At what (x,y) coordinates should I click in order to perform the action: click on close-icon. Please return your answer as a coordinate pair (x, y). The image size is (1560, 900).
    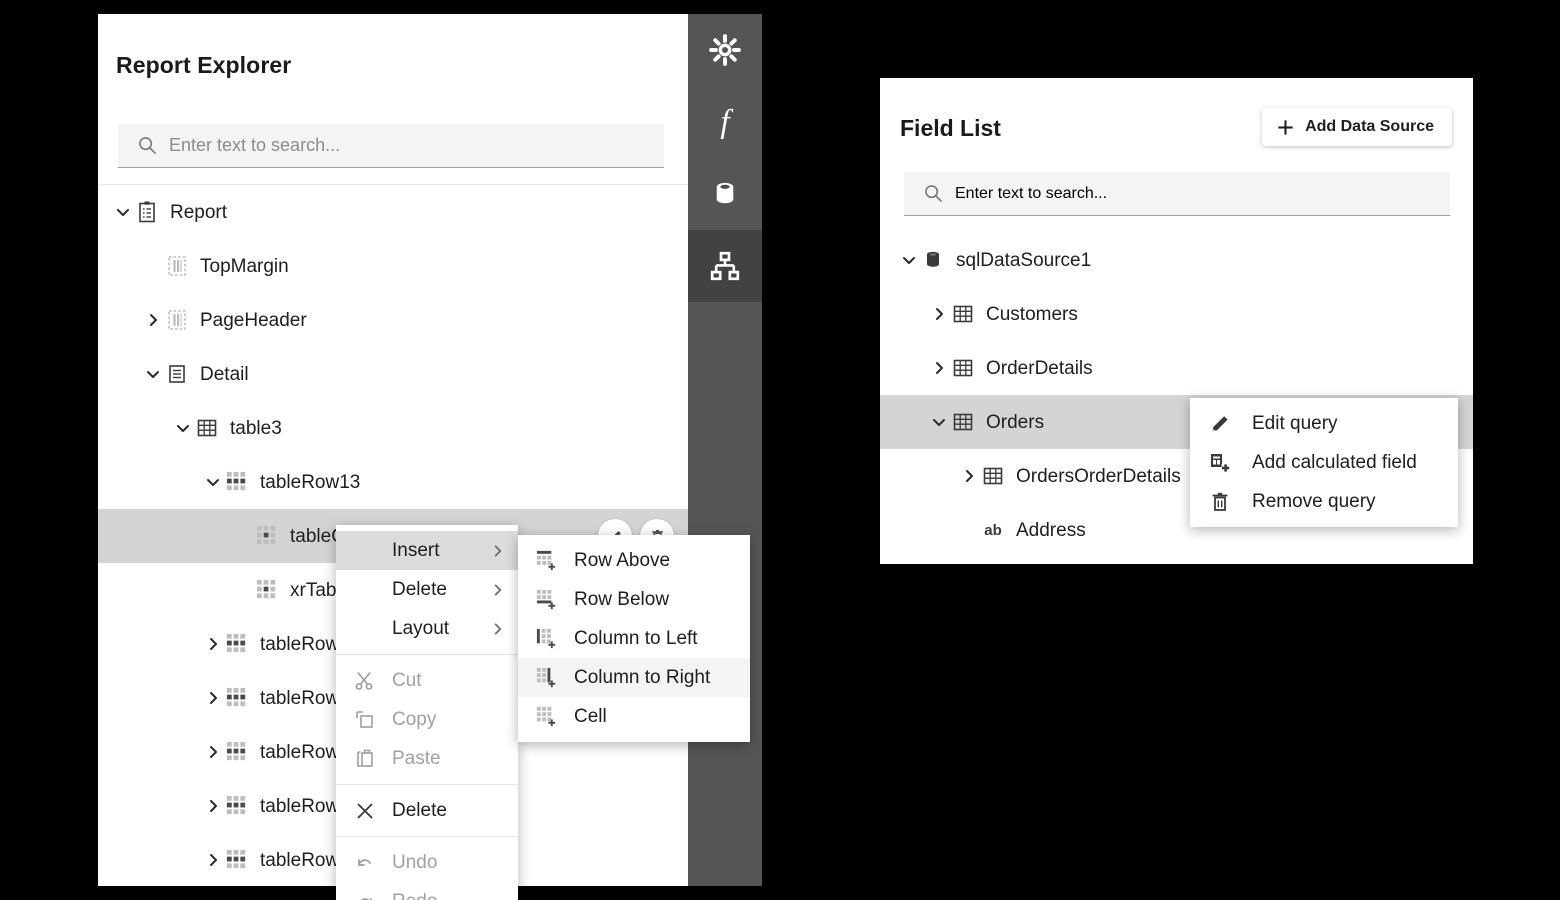
    Looking at the image, I should click on (365, 811).